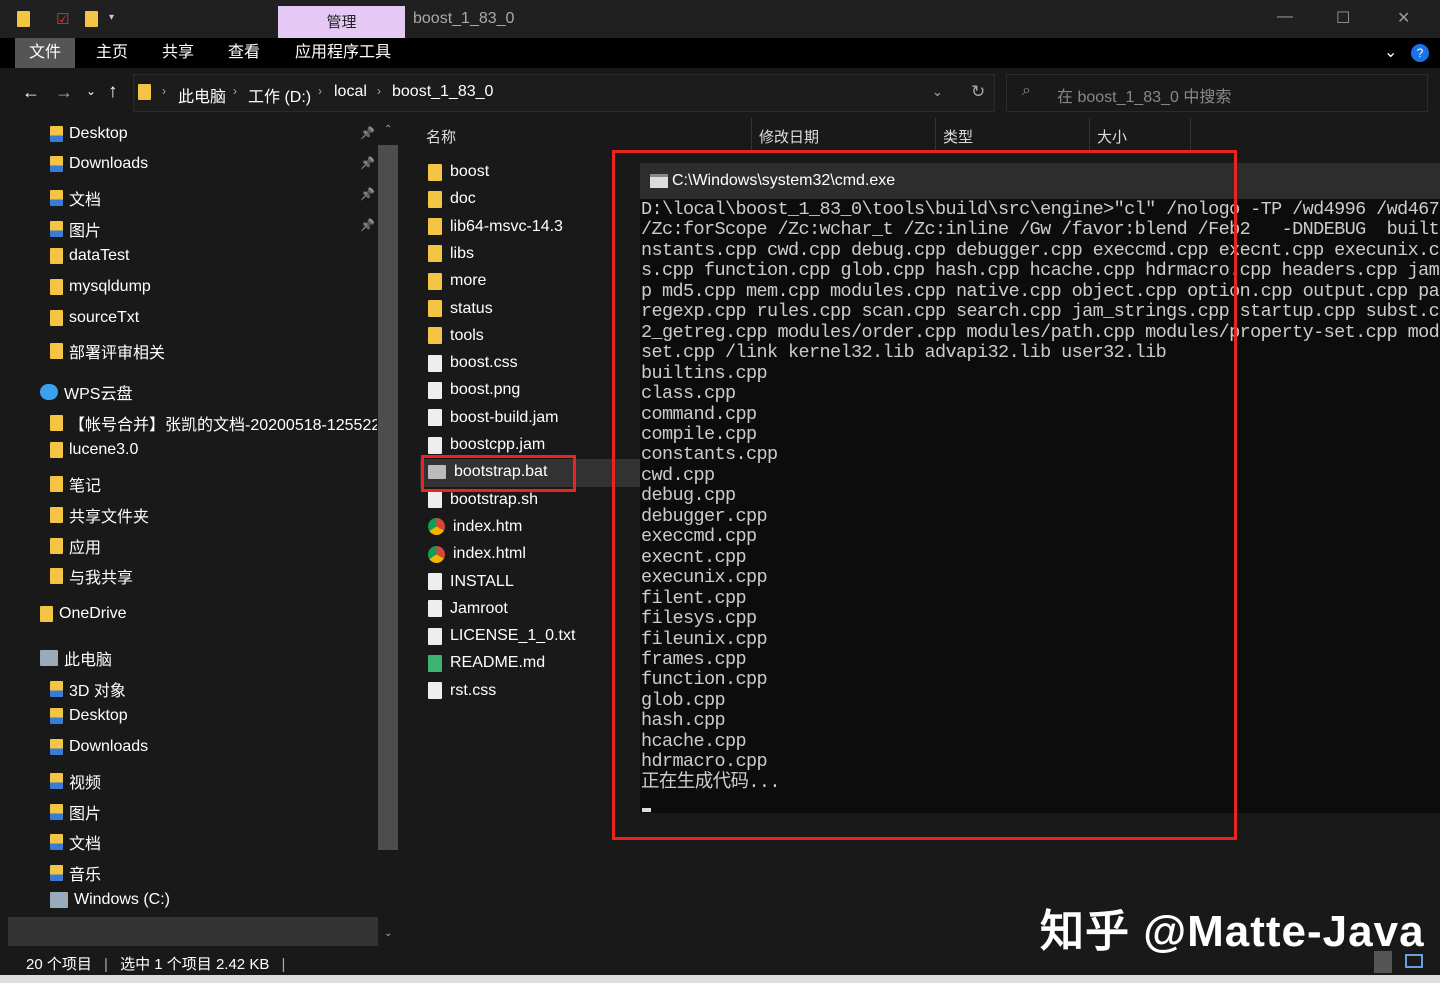  Describe the element at coordinates (279, 95) in the screenshot. I see `breadcrumb-drive-d: 工作 (D:)` at that location.